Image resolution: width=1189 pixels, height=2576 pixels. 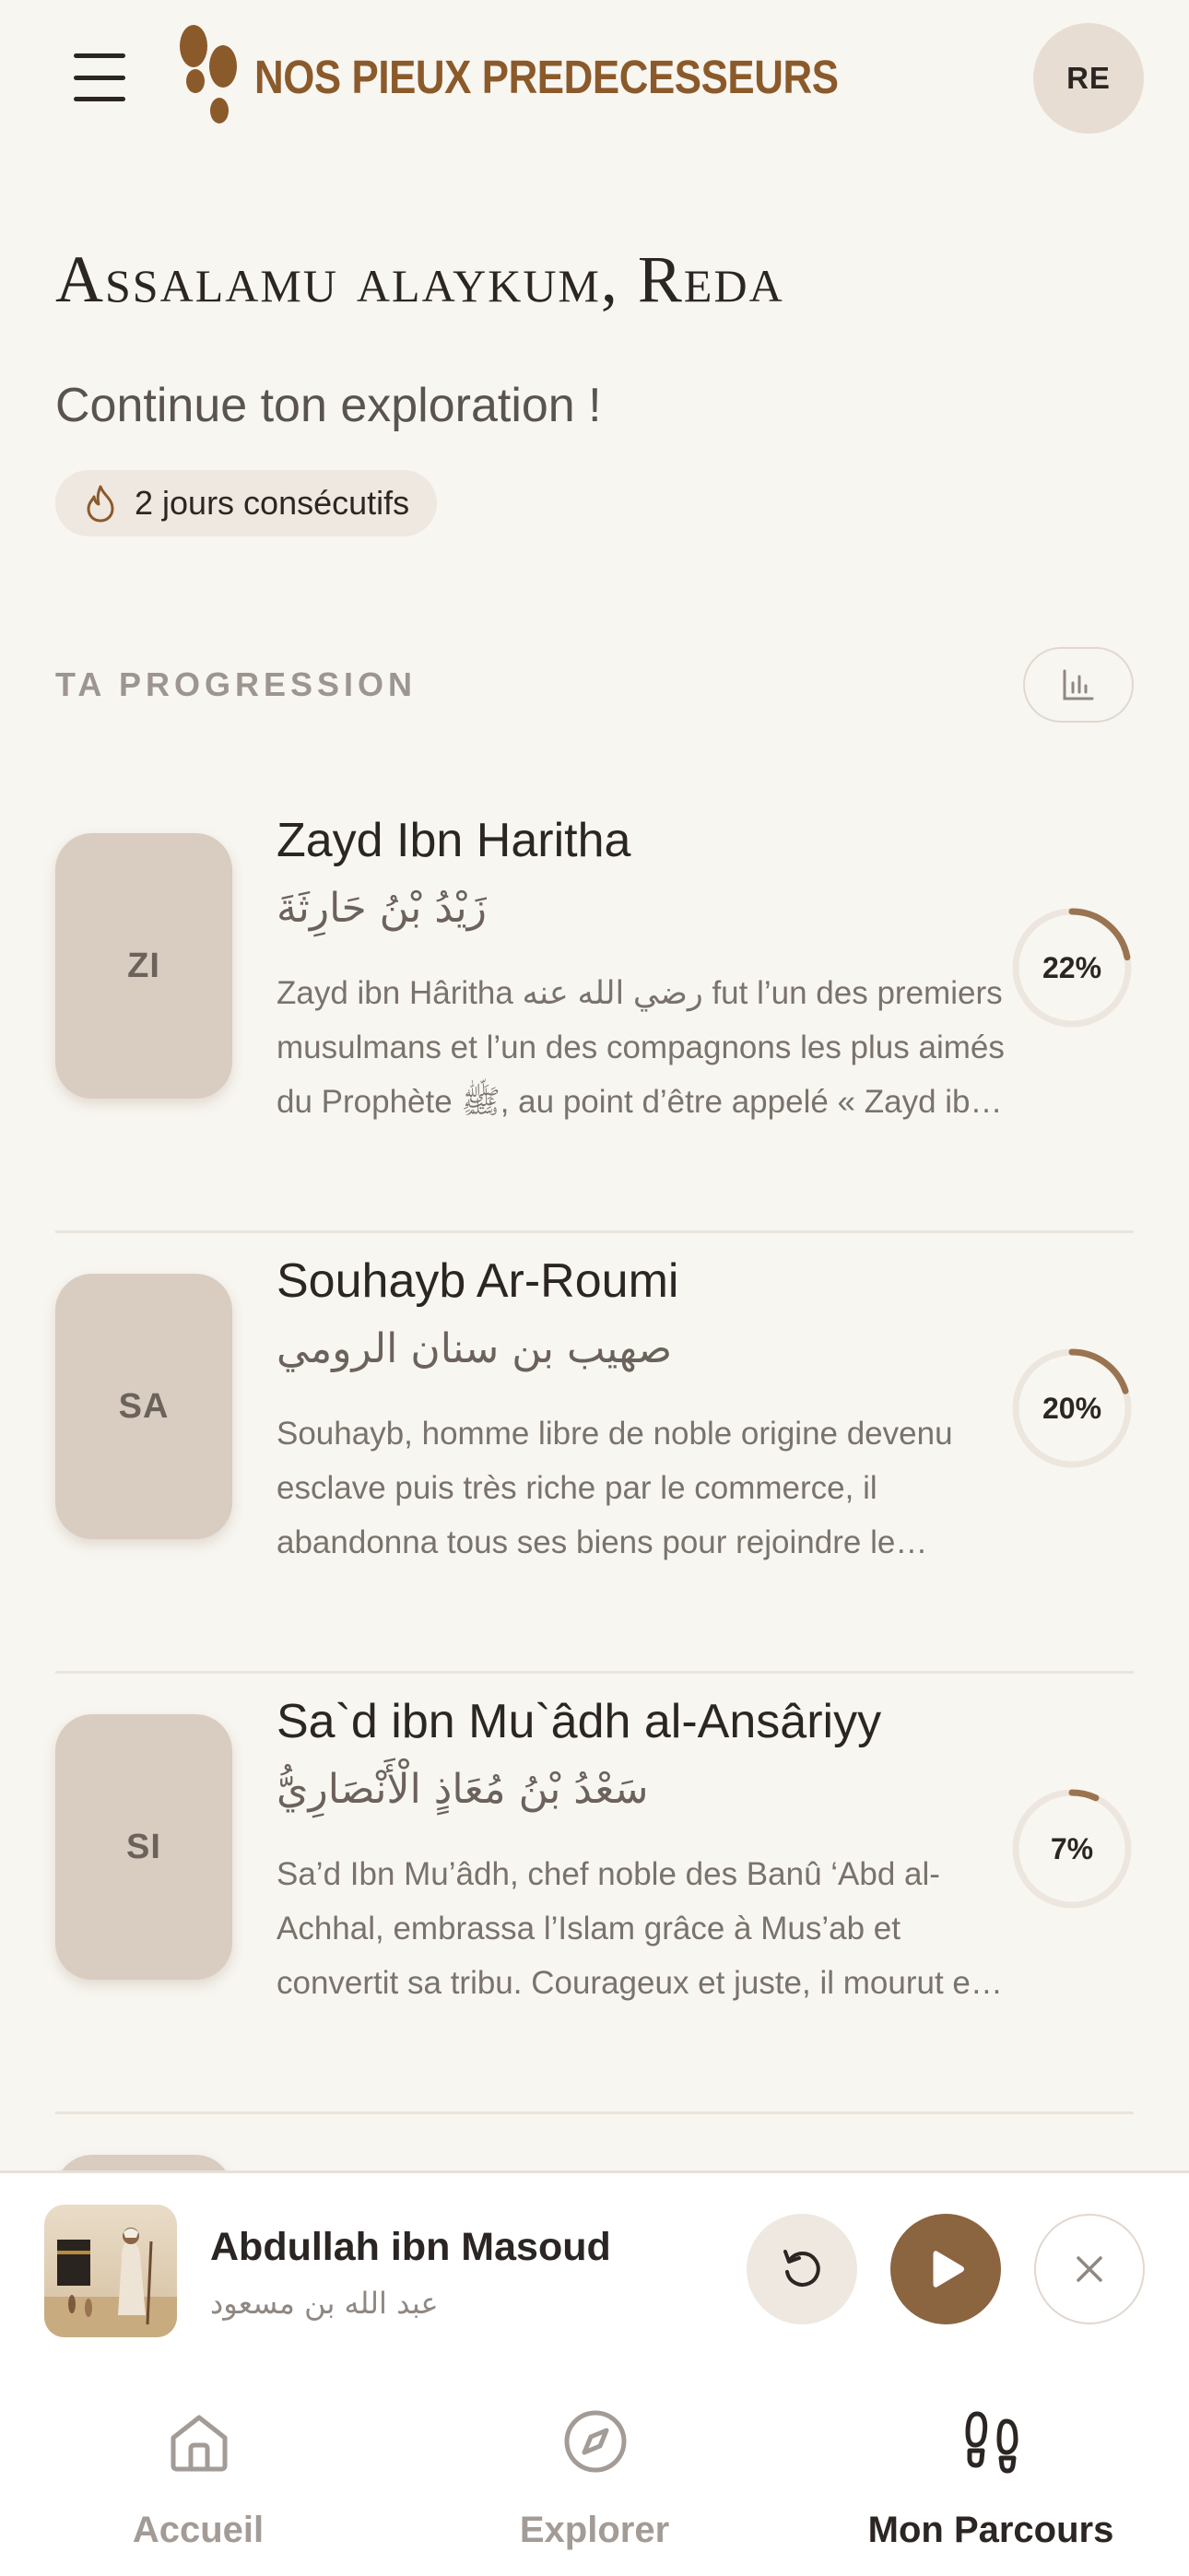 What do you see at coordinates (110, 2271) in the screenshot?
I see `cover-image` at bounding box center [110, 2271].